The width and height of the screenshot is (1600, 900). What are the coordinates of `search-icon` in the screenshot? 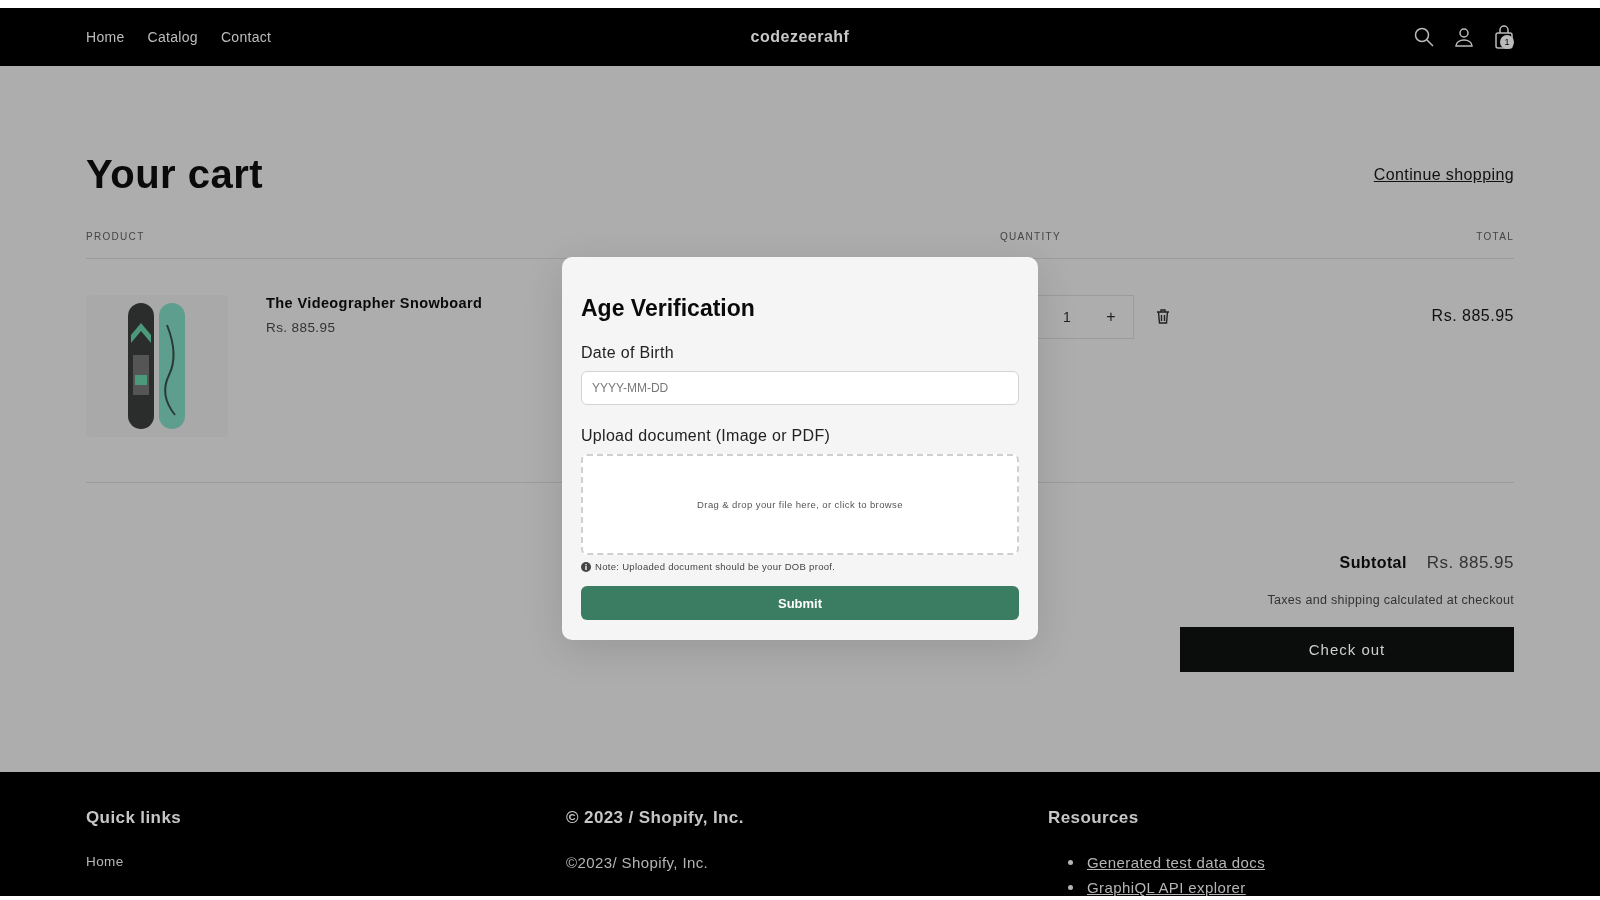 It's located at (1424, 37).